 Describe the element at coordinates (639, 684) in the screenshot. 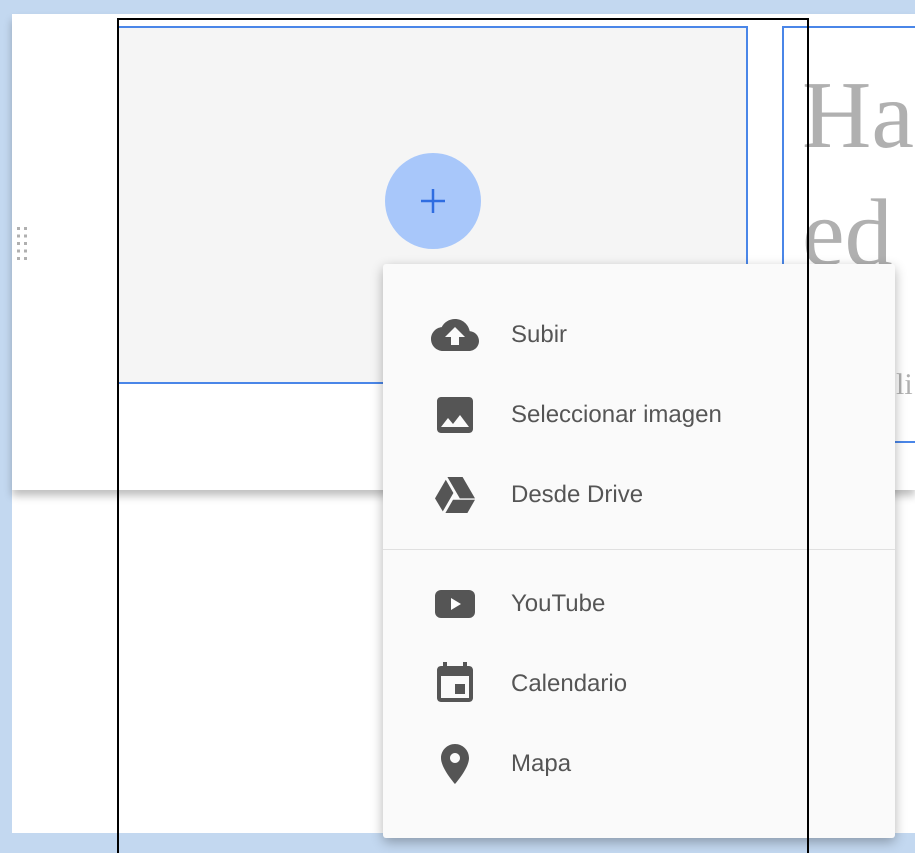

I see `menu-item: Calendario` at that location.